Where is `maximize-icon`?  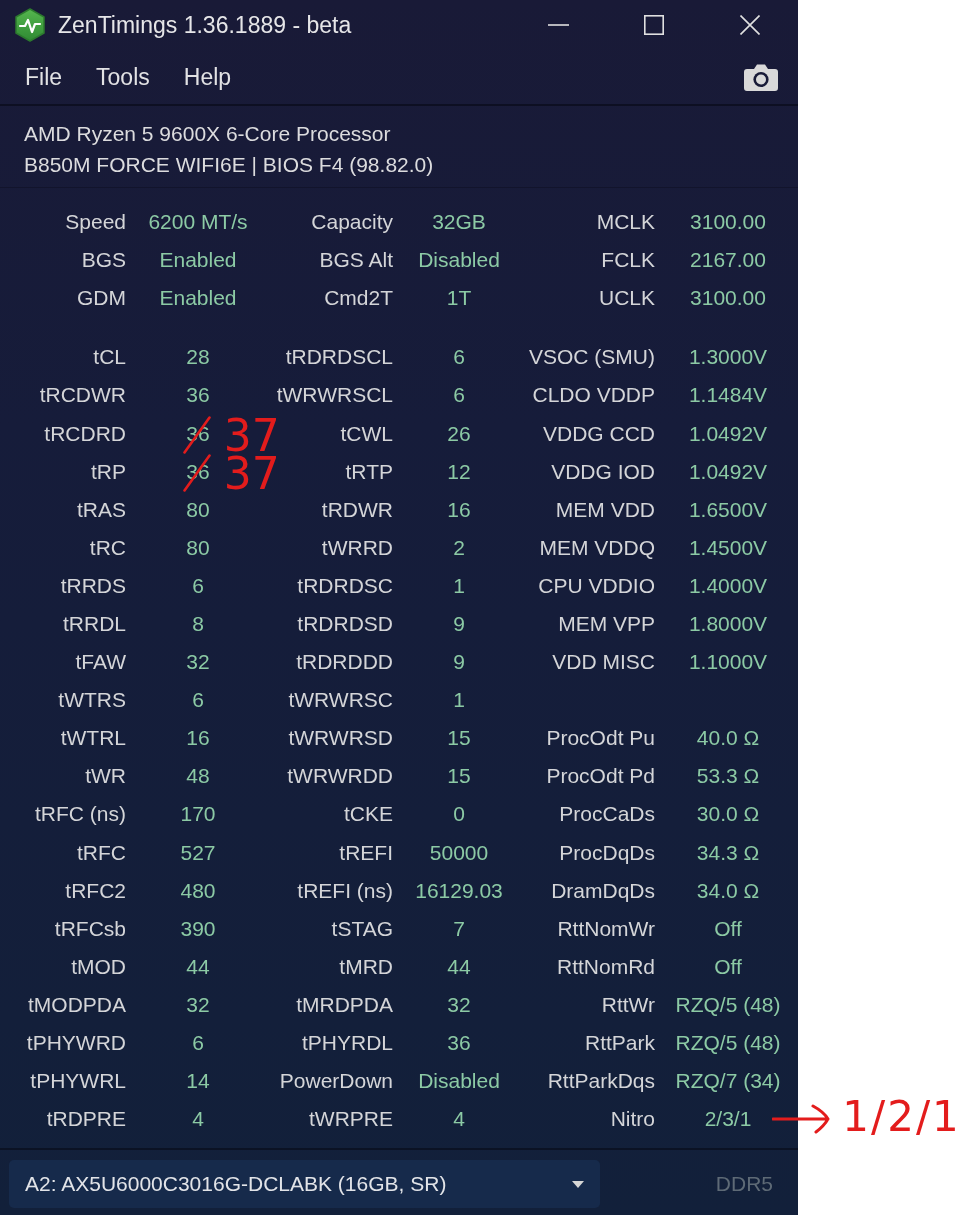 maximize-icon is located at coordinates (654, 25).